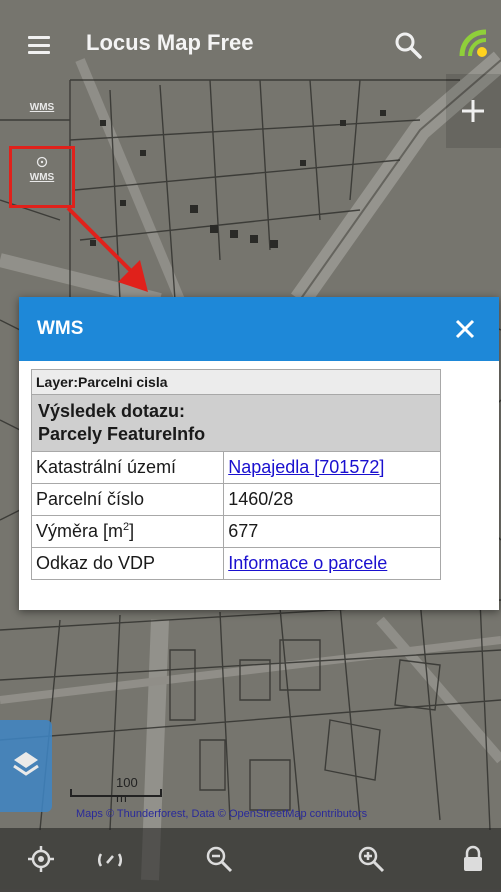 The width and height of the screenshot is (501, 892). Describe the element at coordinates (42, 177) in the screenshot. I see `highlight-box` at that location.